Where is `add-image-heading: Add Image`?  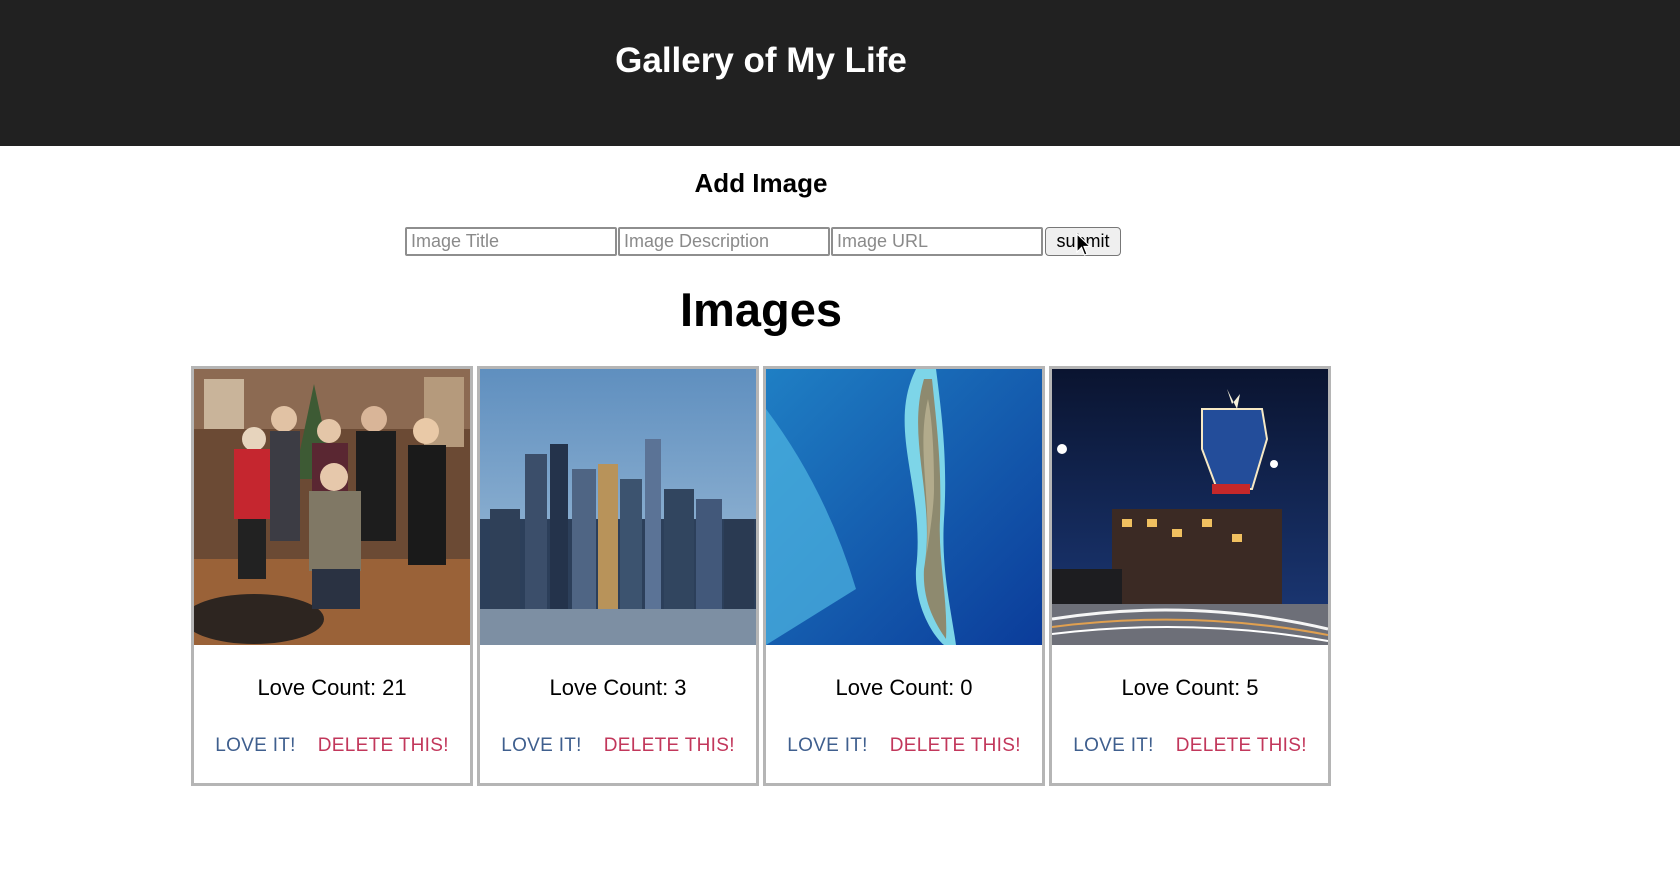 add-image-heading: Add Image is located at coordinates (761, 183).